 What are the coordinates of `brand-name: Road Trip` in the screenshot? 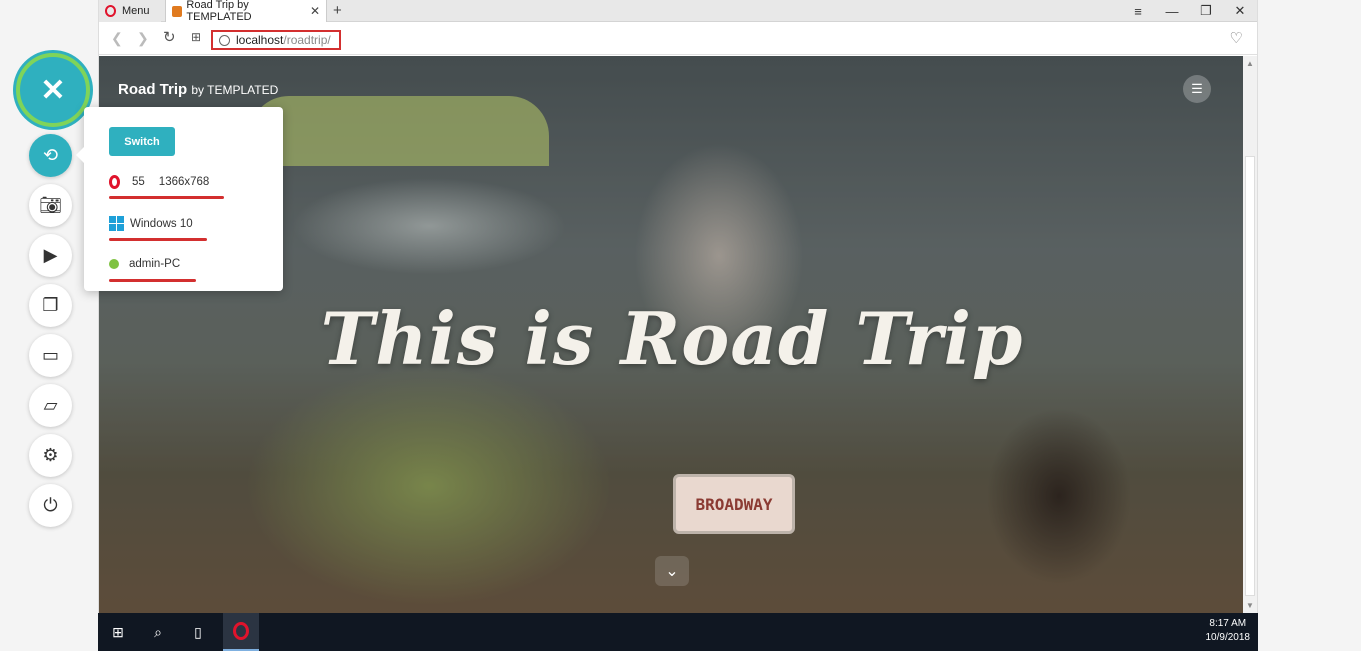 It's located at (153, 89).